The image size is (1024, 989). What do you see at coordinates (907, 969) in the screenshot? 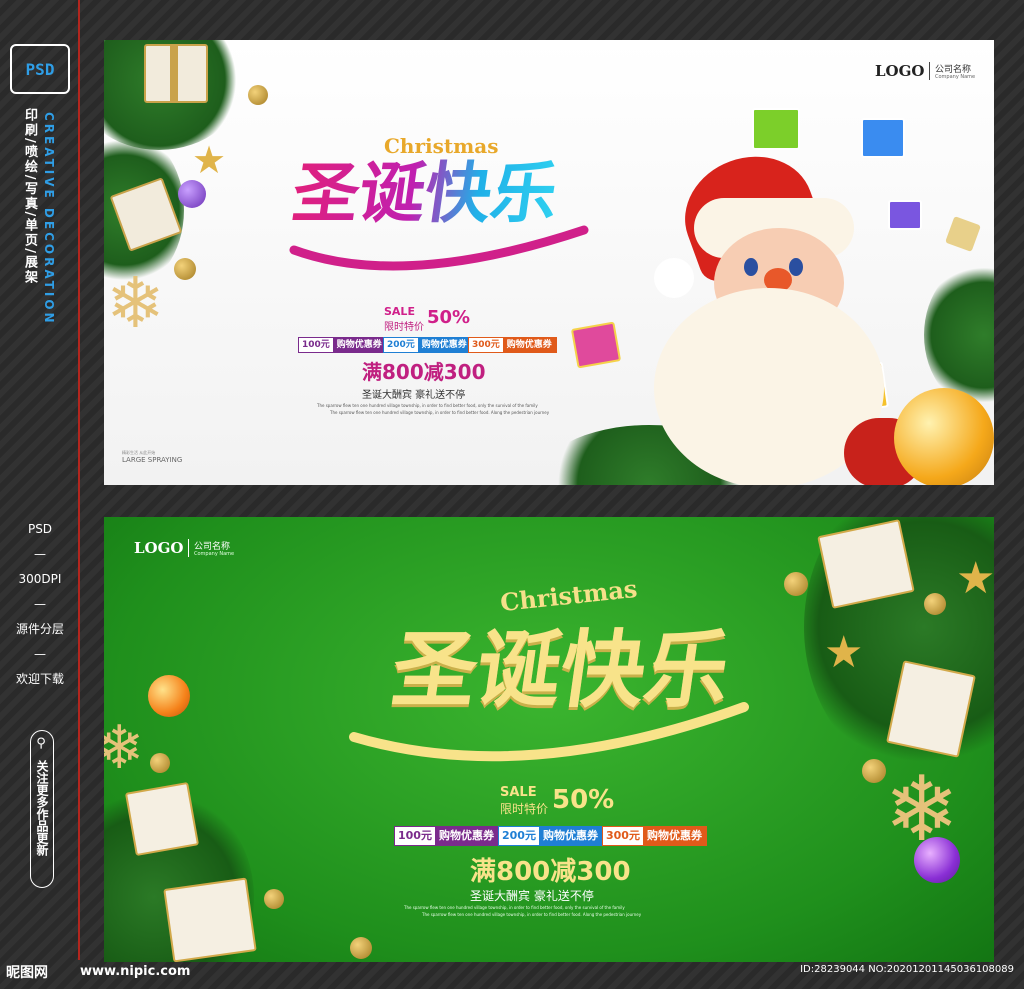
I see `image-id: ID:28239044 NO:20201201145036108089` at bounding box center [907, 969].